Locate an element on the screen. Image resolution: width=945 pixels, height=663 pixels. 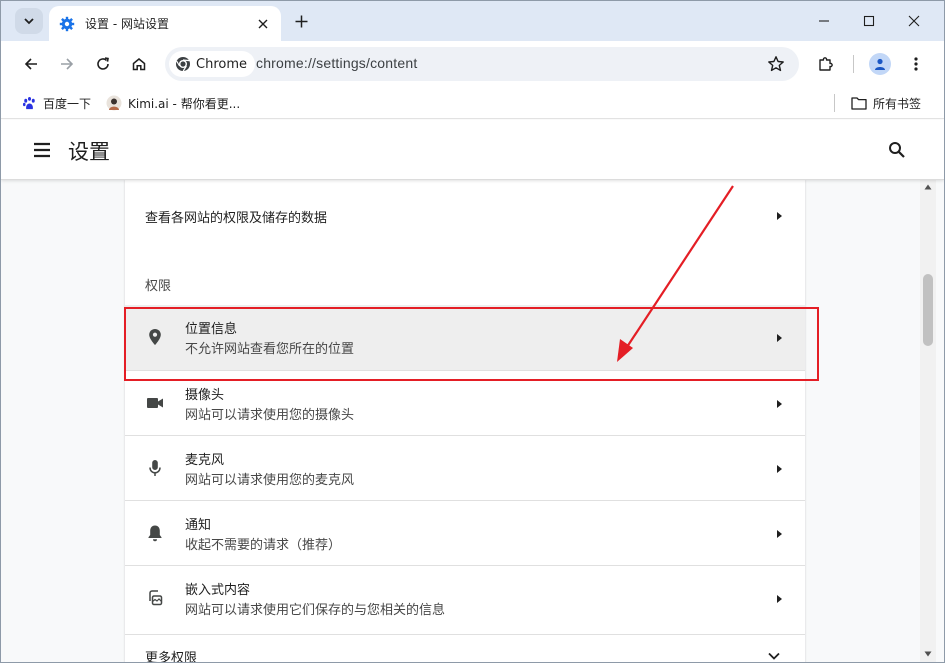
embedded-content-icon is located at coordinates (155, 598).